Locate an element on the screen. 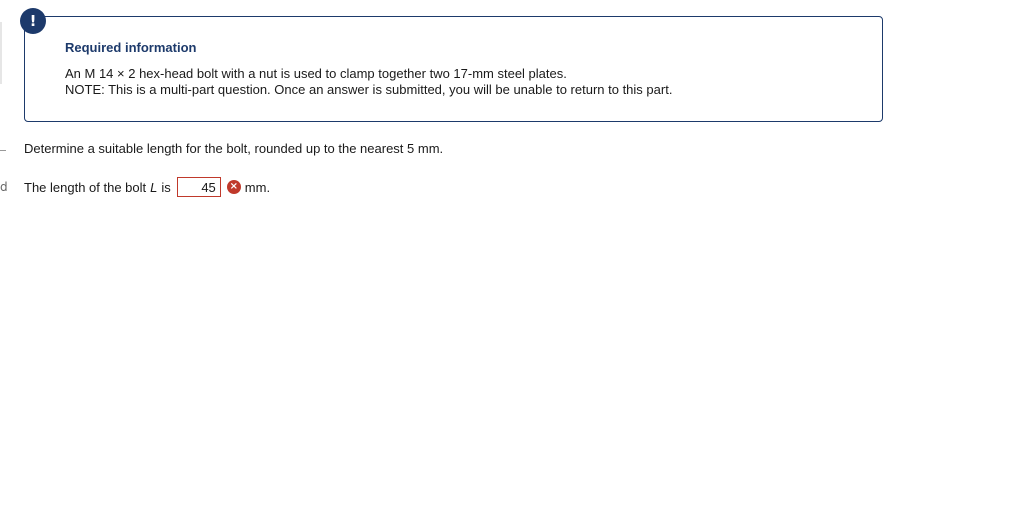 The image size is (1024, 517). alert-icon: ! is located at coordinates (33, 21).